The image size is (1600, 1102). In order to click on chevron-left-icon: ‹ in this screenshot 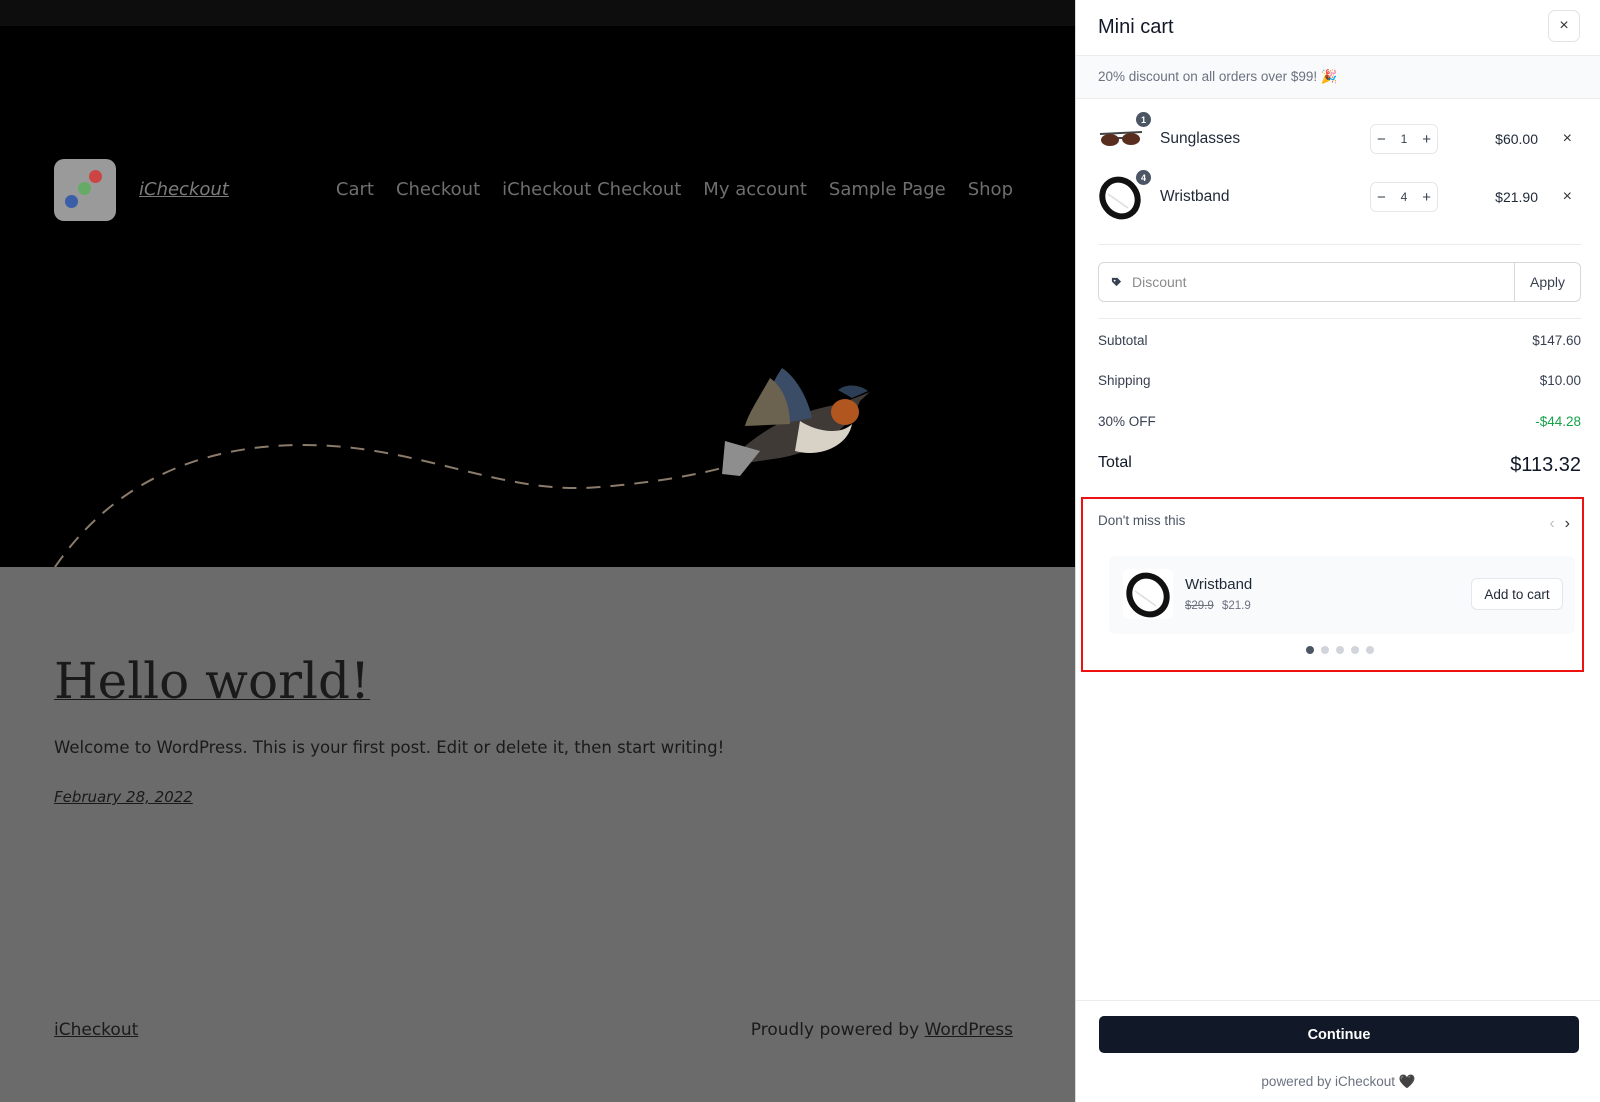, I will do `click(1551, 524)`.